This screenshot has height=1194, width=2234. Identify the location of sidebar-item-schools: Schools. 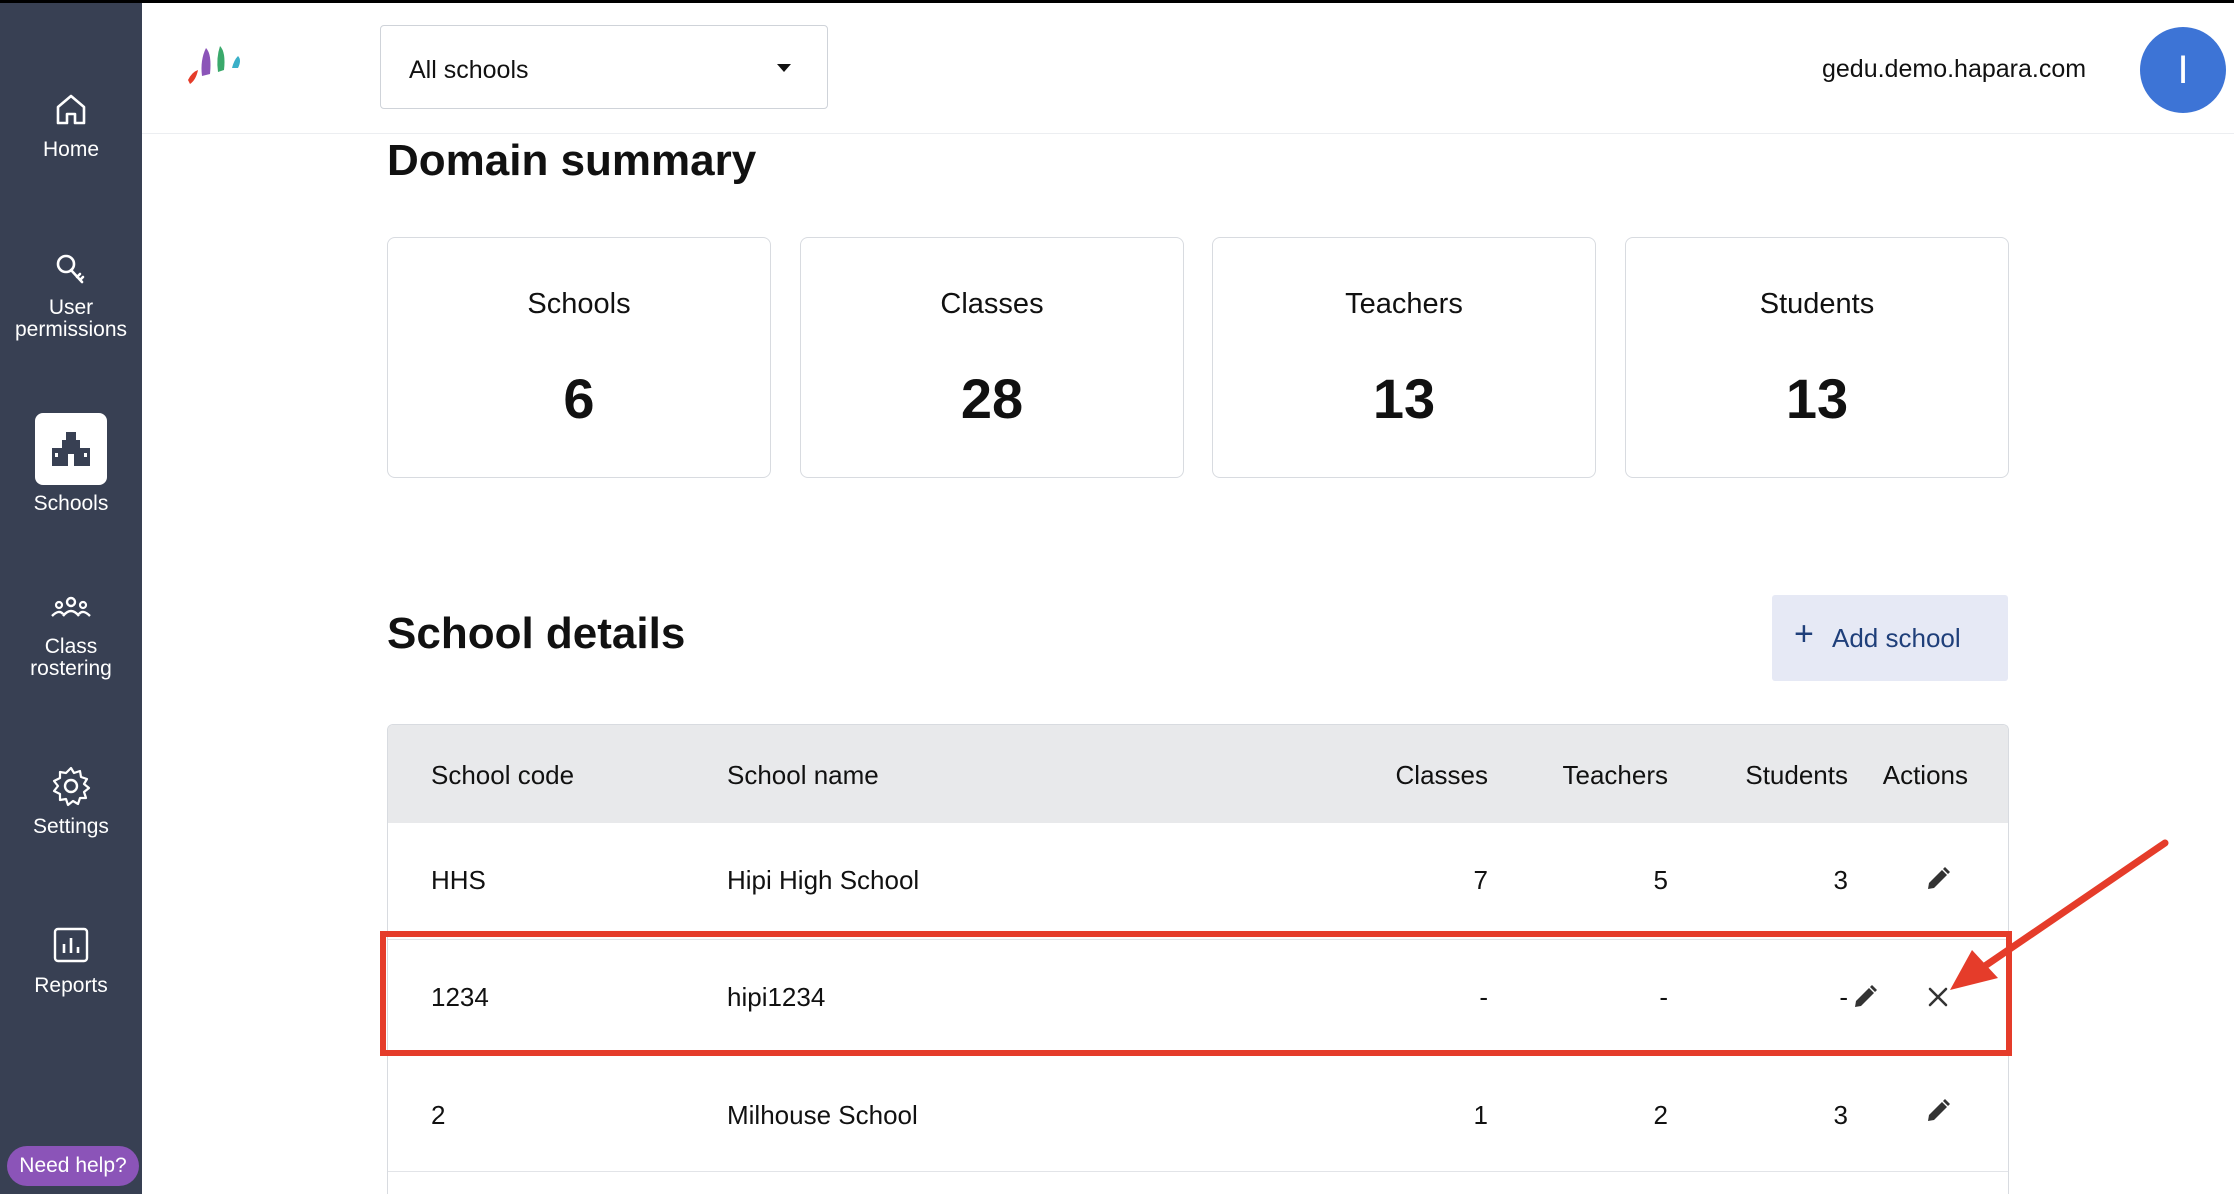
(71, 464).